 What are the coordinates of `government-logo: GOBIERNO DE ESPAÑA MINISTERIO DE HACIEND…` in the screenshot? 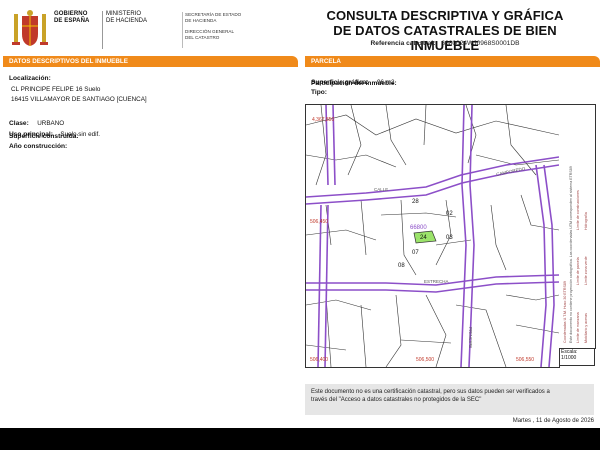 It's located at (130, 29).